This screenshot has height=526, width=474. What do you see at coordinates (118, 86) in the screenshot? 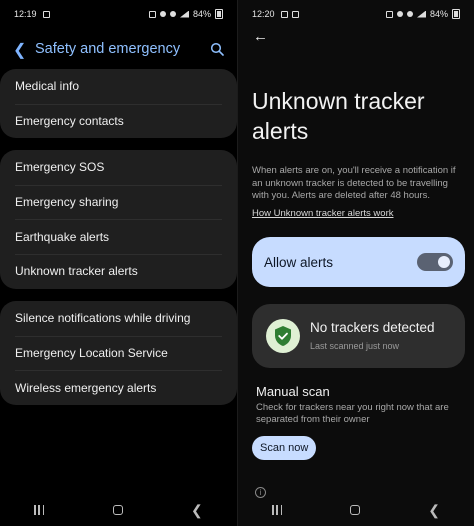
I see `menu-item-medical-info: Medical info` at bounding box center [118, 86].